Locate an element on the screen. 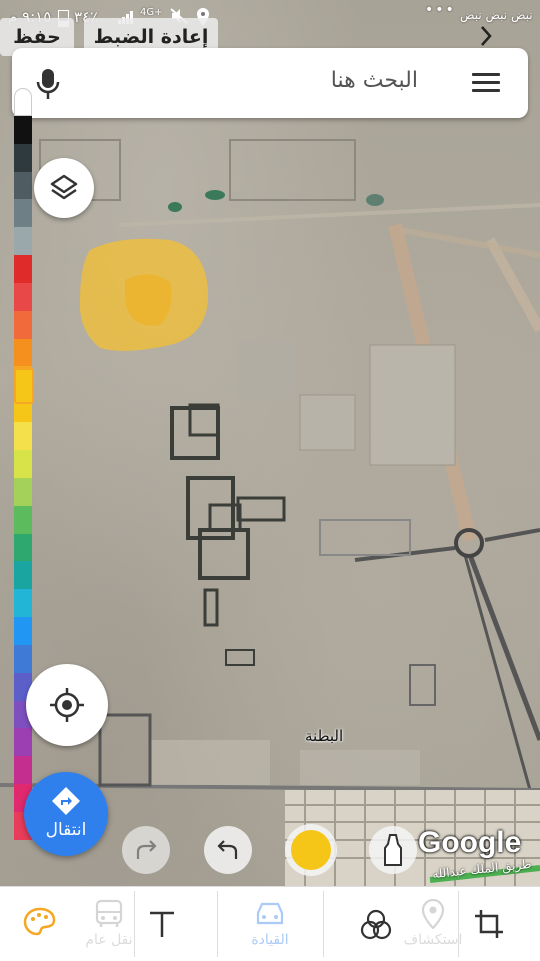  google-logo: Google is located at coordinates (470, 842).